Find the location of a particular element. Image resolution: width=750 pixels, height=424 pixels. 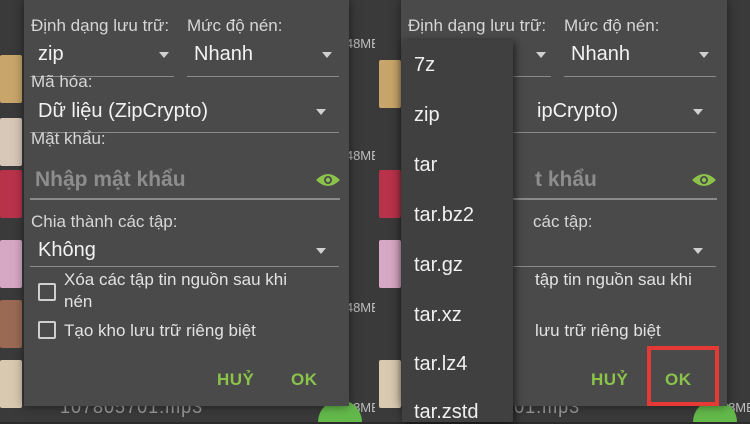

password-label: Mật khẩu: is located at coordinates (68, 138).